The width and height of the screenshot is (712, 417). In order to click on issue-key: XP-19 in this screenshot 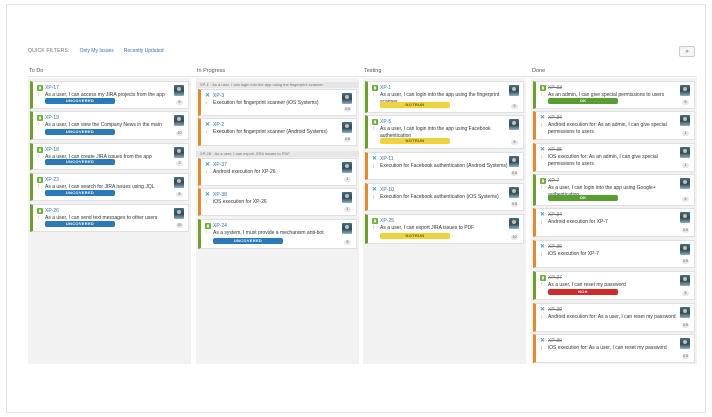, I will do `click(52, 118)`.